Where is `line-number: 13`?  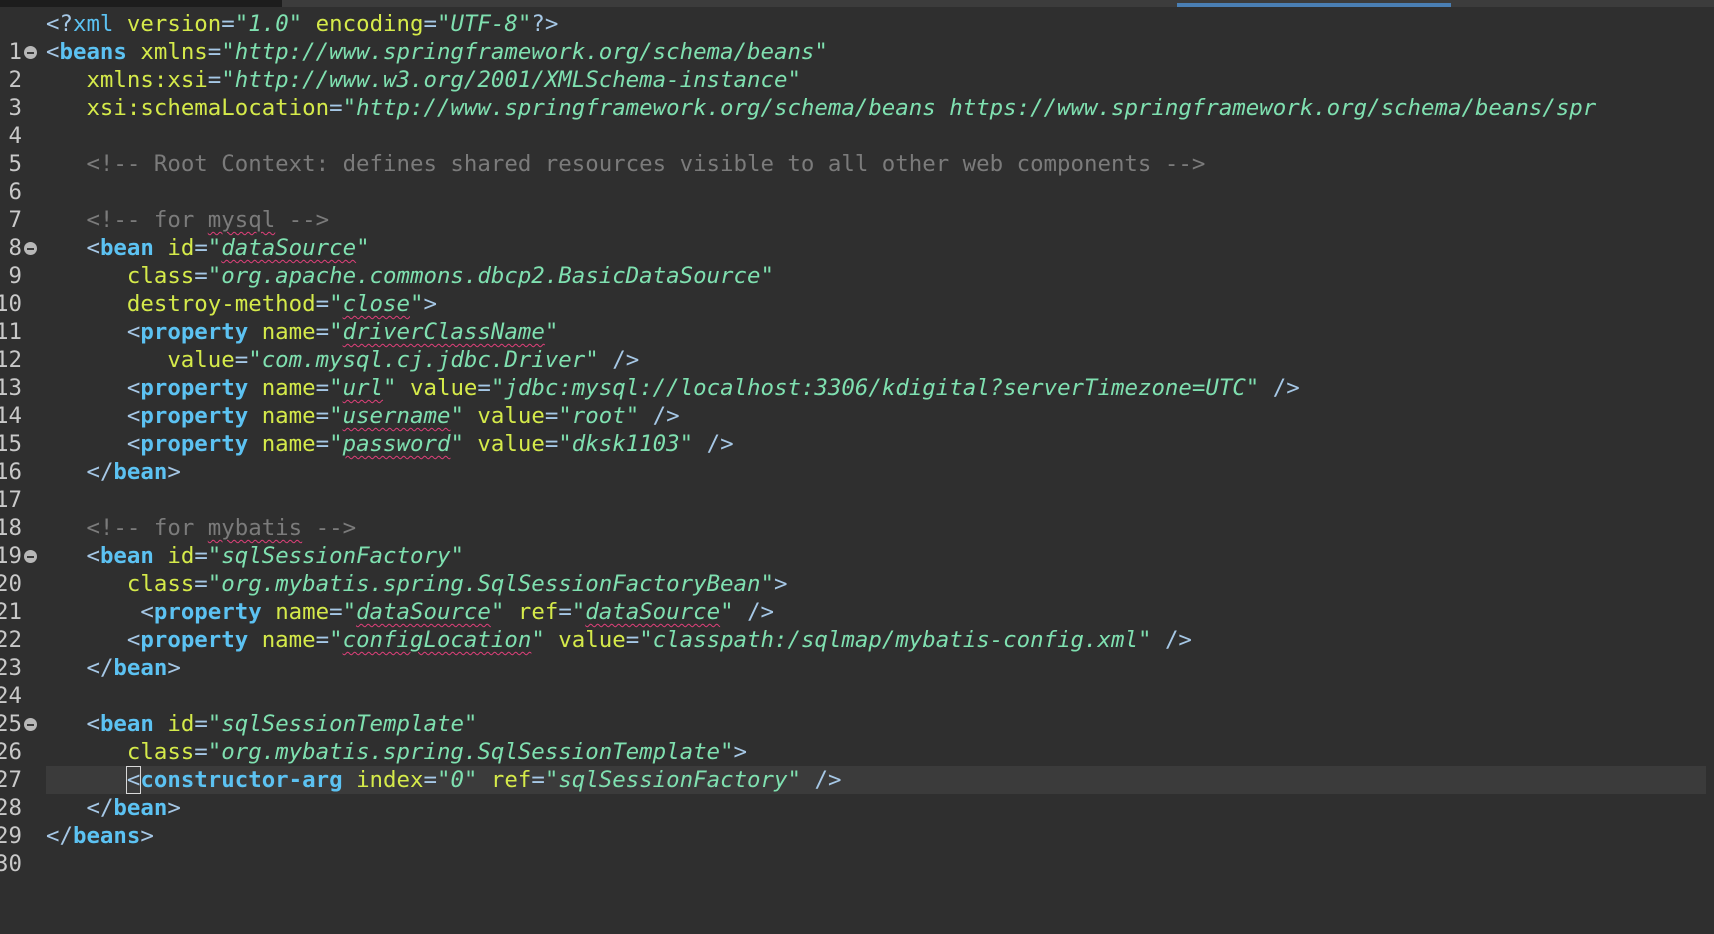
line-number: 13 is located at coordinates (11, 388).